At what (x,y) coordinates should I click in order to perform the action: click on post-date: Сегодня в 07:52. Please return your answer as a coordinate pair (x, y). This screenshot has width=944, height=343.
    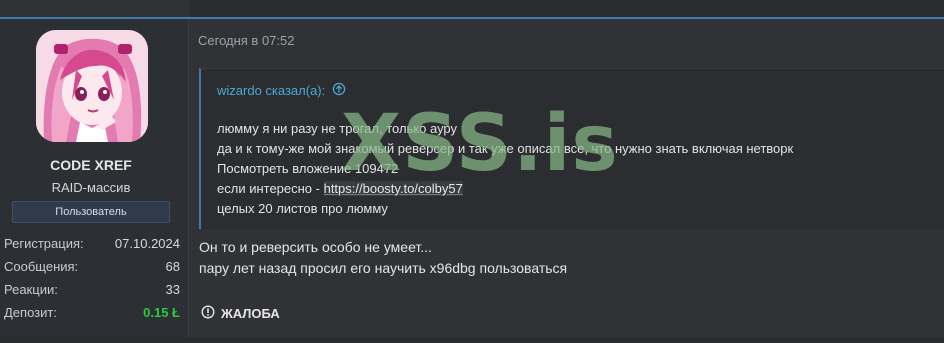
    Looking at the image, I should click on (246, 40).